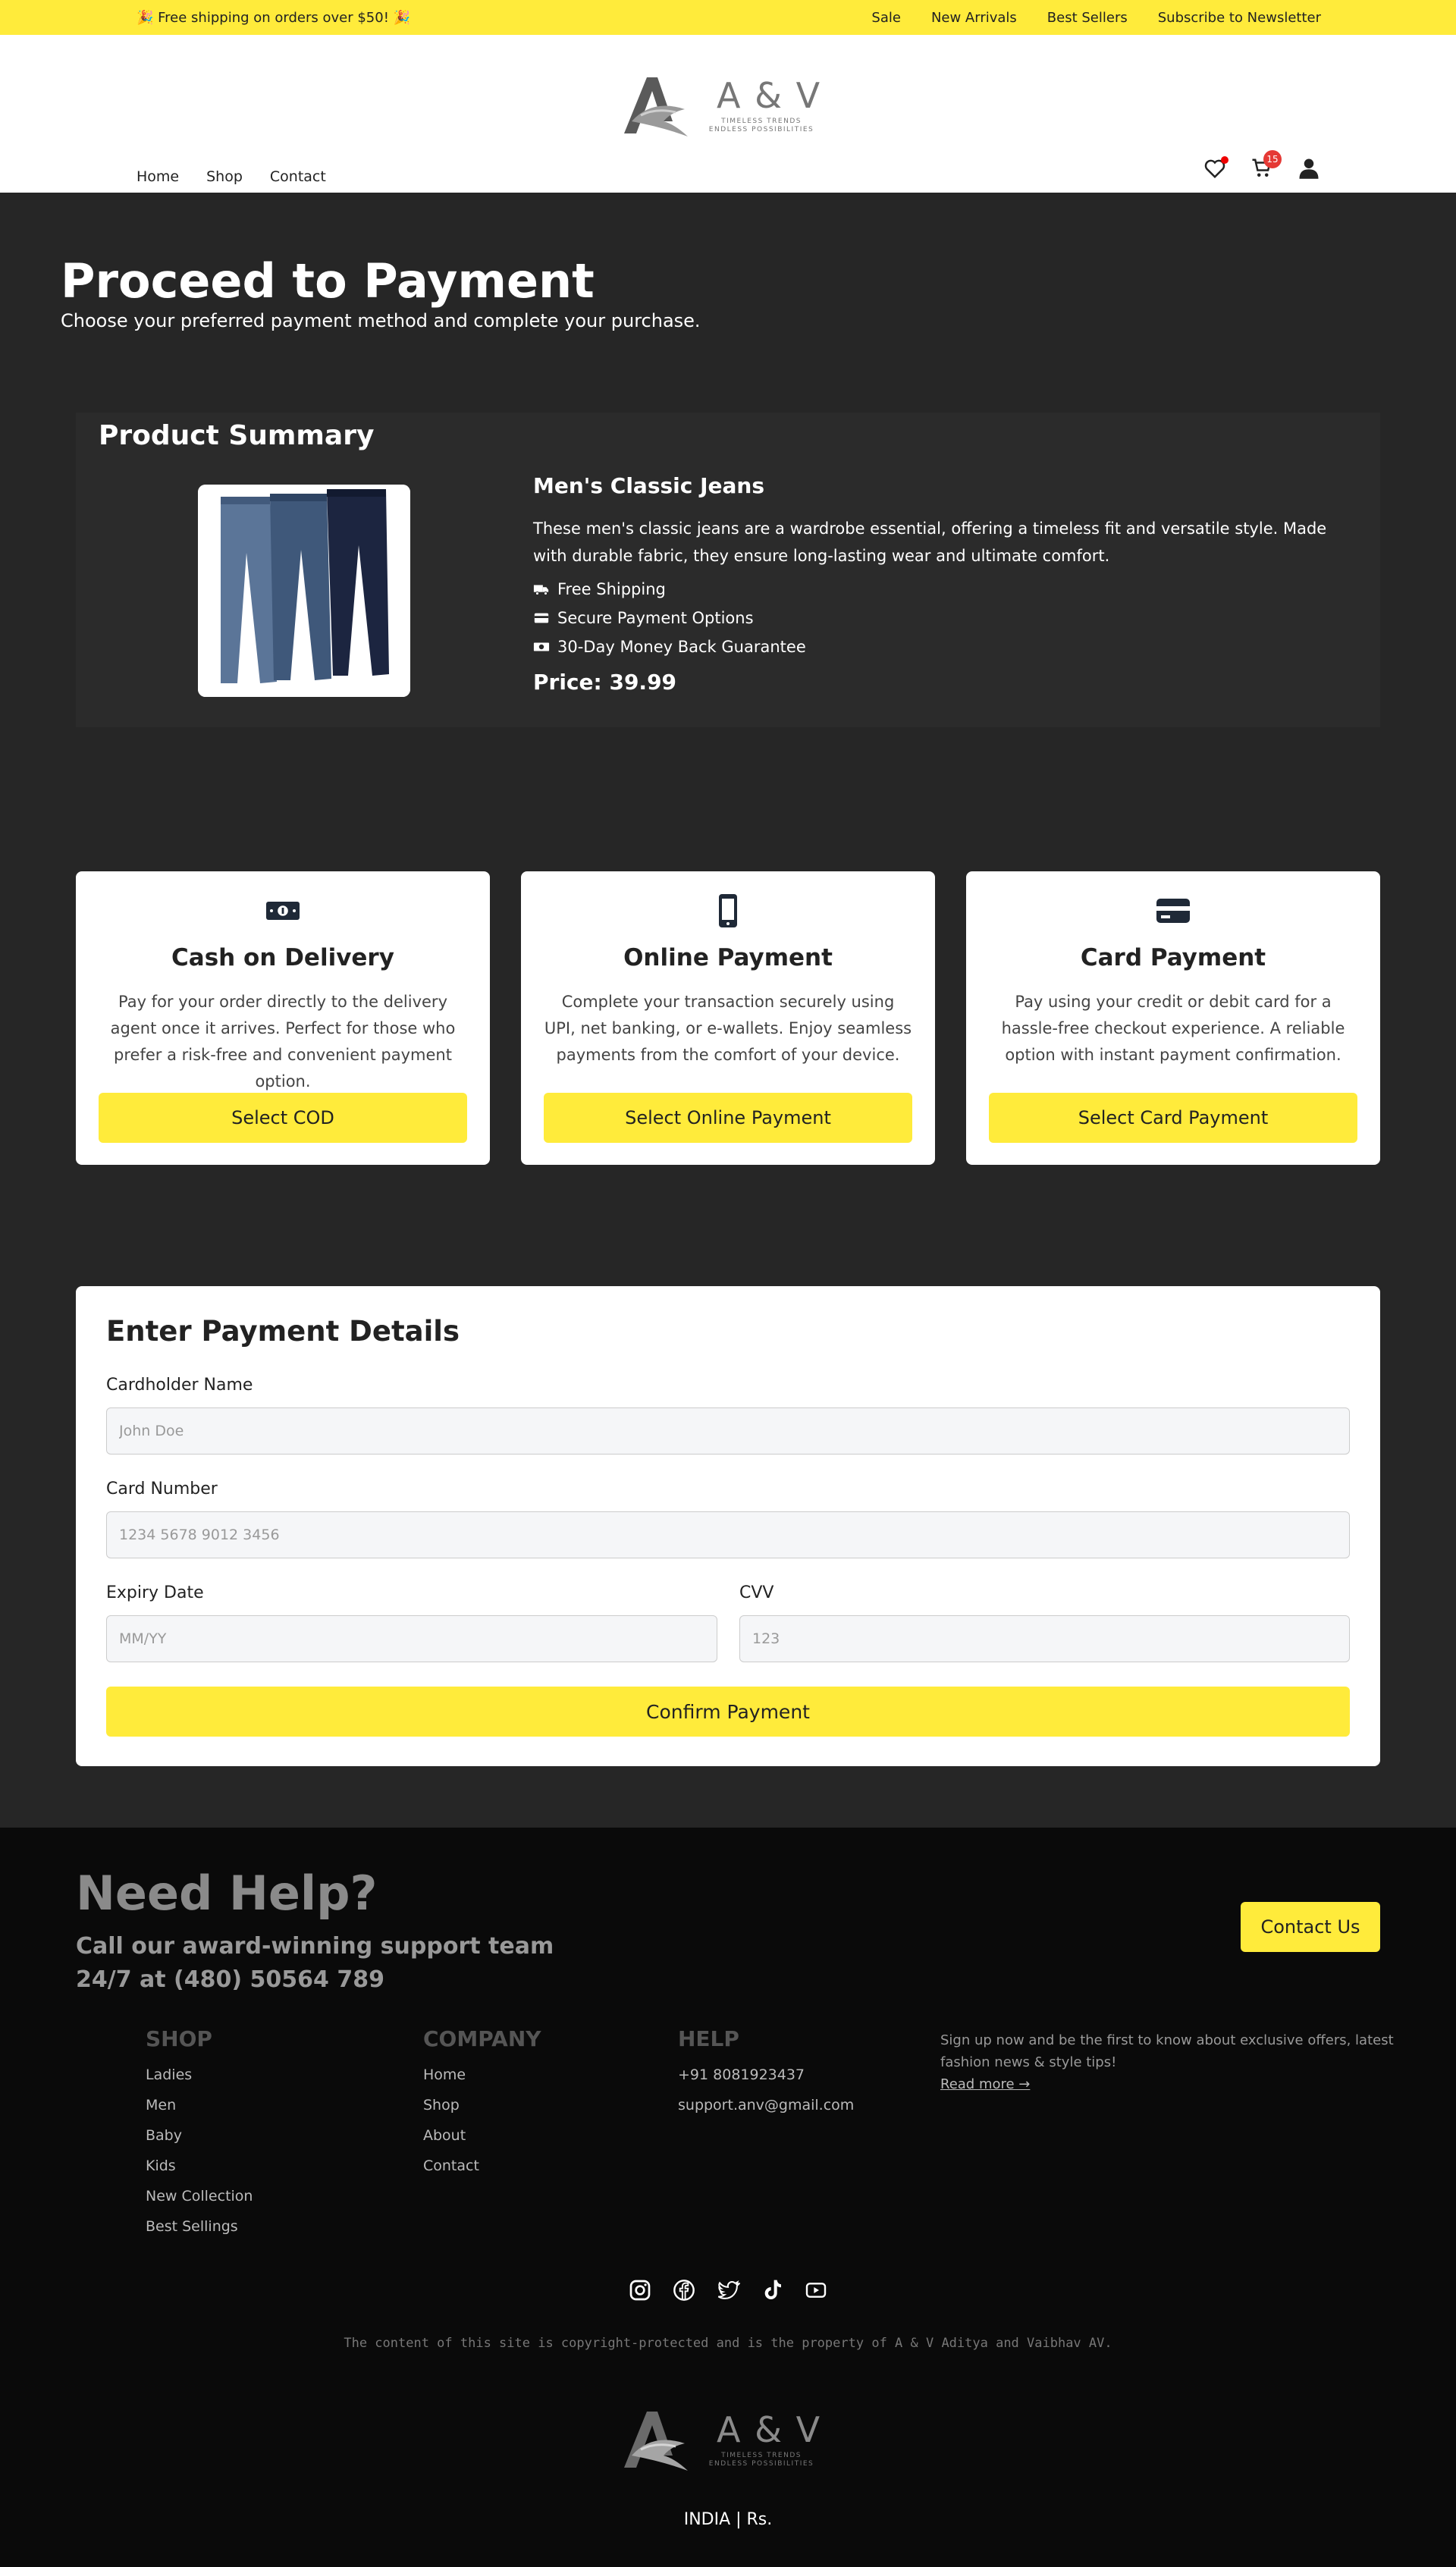  What do you see at coordinates (482, 2038) in the screenshot?
I see `footer-company-heading: COMPANY` at bounding box center [482, 2038].